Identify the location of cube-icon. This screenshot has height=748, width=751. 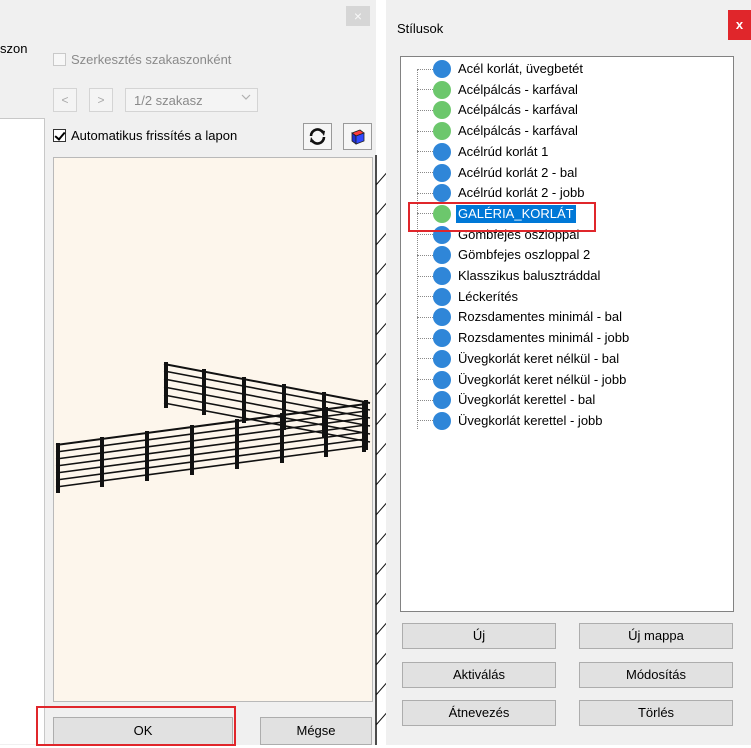
(358, 137).